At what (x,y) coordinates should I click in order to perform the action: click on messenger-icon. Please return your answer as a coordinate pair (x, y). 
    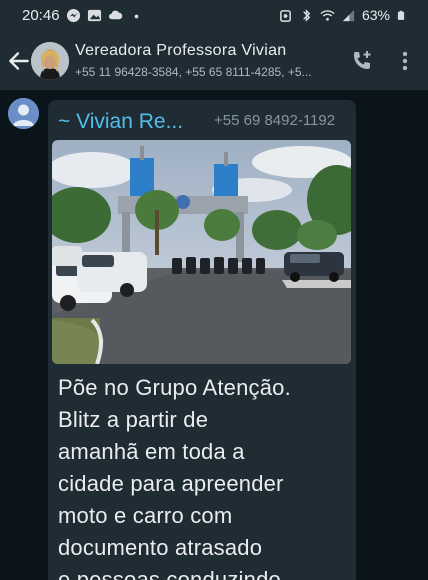
    Looking at the image, I should click on (73, 15).